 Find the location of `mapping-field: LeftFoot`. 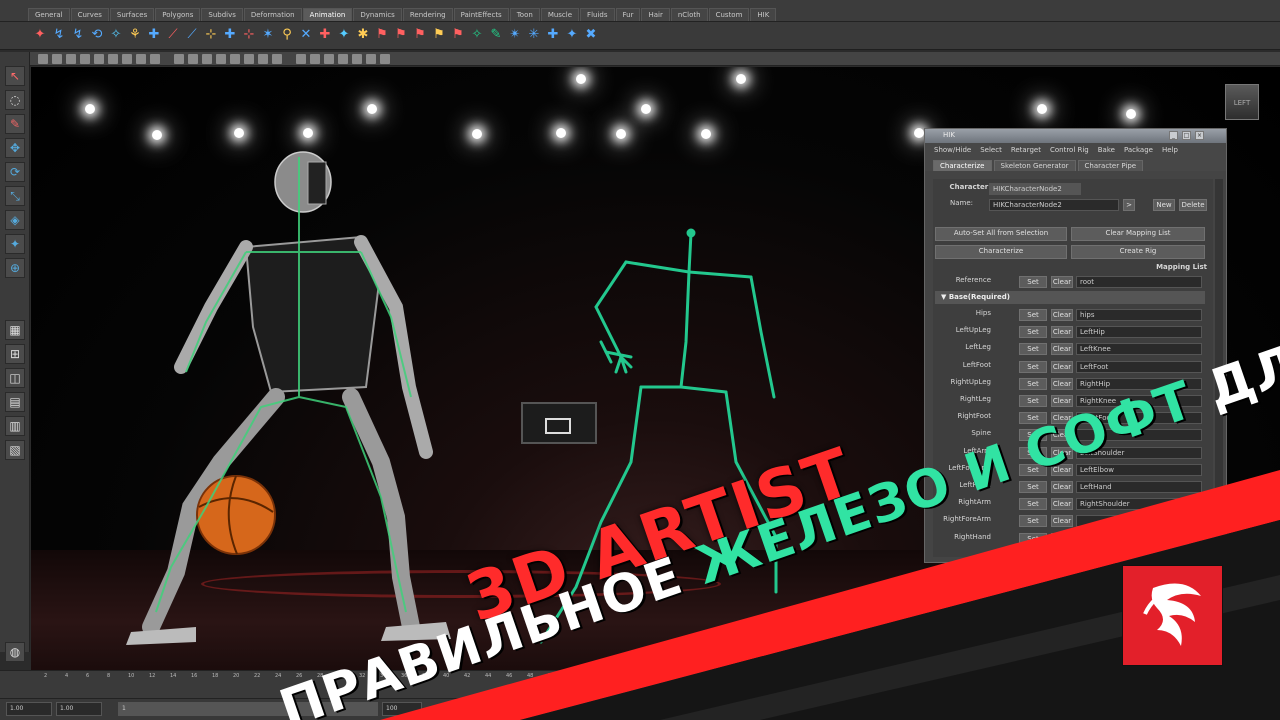

mapping-field: LeftFoot is located at coordinates (1139, 366).